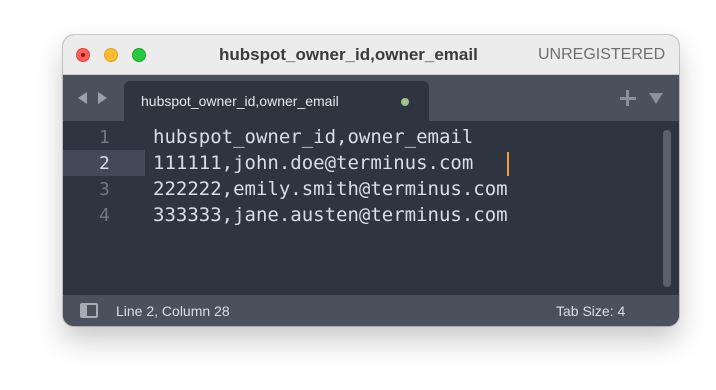 This screenshot has height=390, width=716. What do you see at coordinates (590, 311) in the screenshot?
I see `tab-size-selector: Tab Size: 4` at bounding box center [590, 311].